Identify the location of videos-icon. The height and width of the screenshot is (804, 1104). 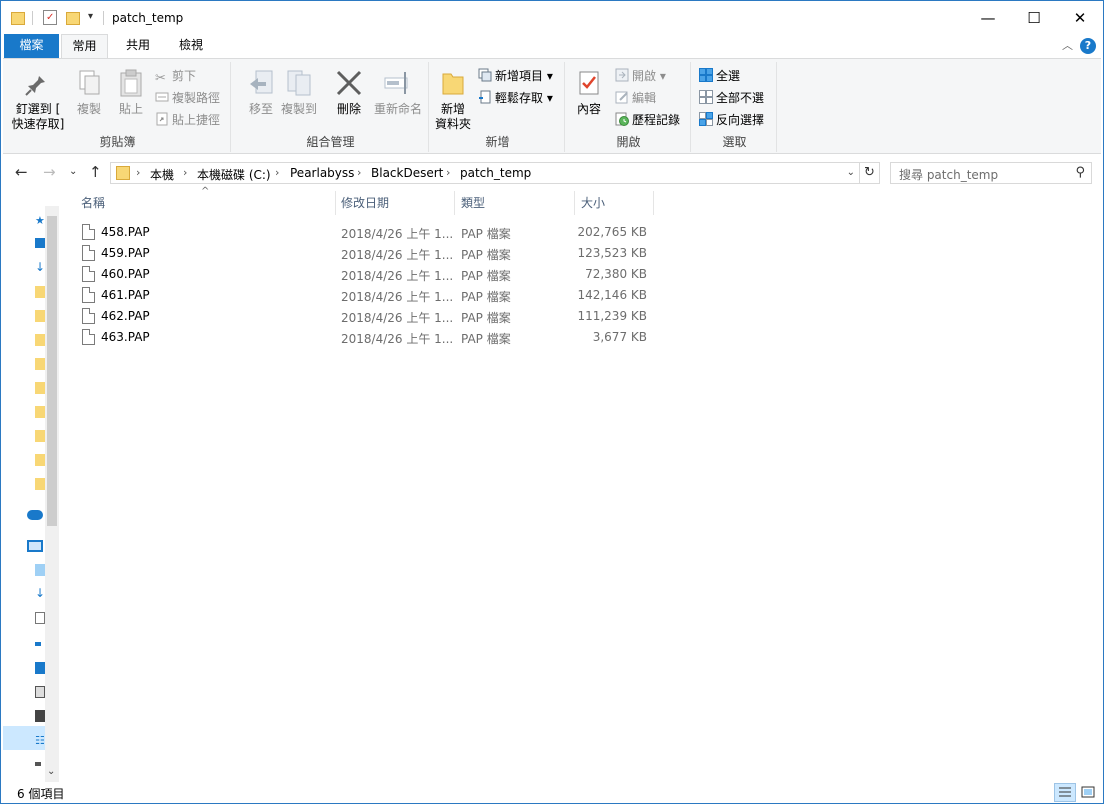
(40, 692).